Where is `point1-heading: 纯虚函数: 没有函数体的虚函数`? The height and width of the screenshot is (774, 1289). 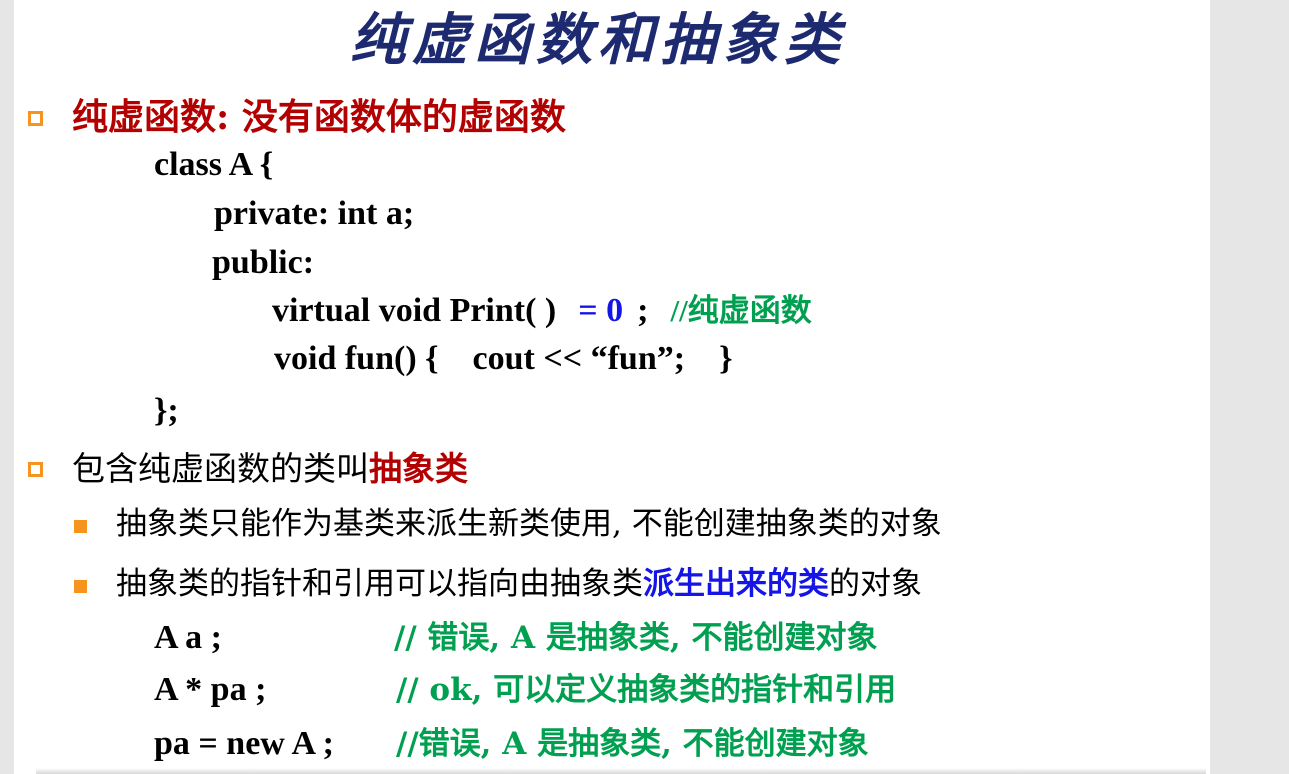
point1-heading: 纯虚函数: 没有函数体的虚函数 is located at coordinates (319, 117).